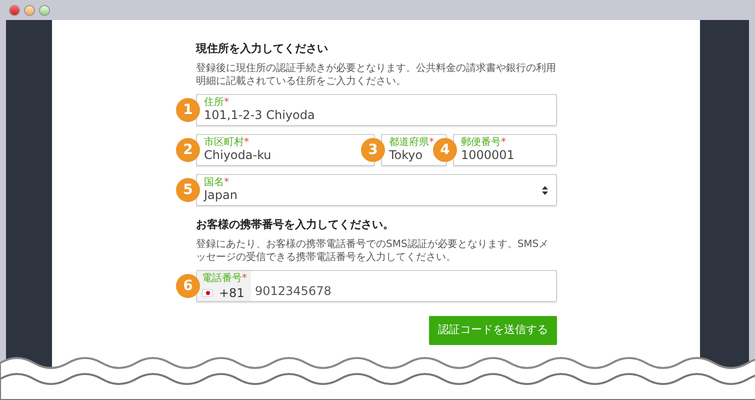 This screenshot has height=400, width=755. I want to click on field: 郵便番号* 1000001, so click(505, 150).